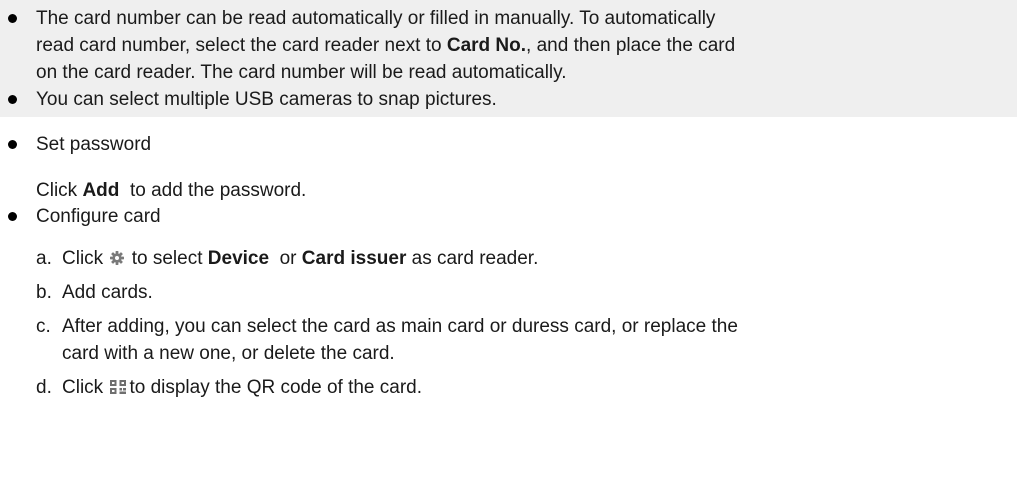  What do you see at coordinates (118, 387) in the screenshot?
I see `qr-code-icon` at bounding box center [118, 387].